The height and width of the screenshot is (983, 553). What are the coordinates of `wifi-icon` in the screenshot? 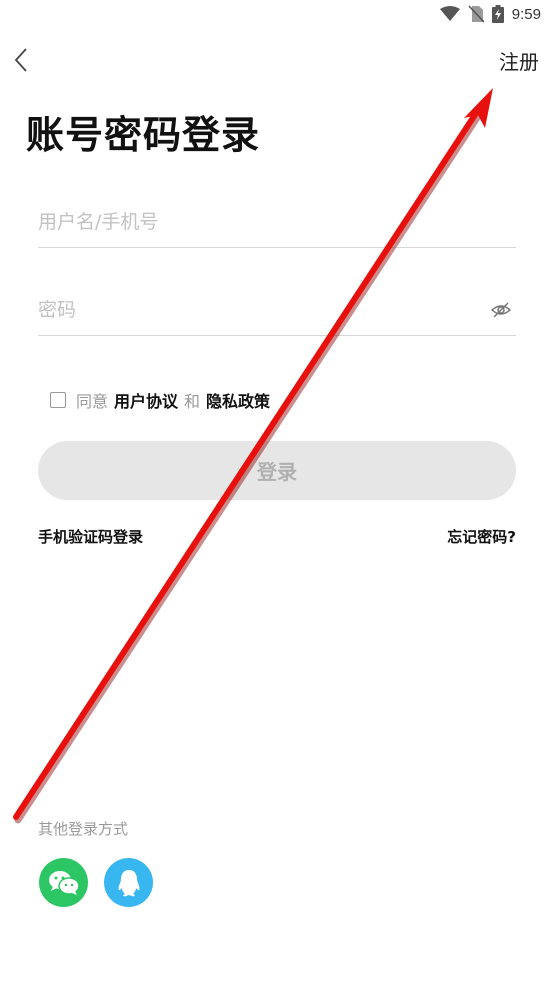 It's located at (449, 13).